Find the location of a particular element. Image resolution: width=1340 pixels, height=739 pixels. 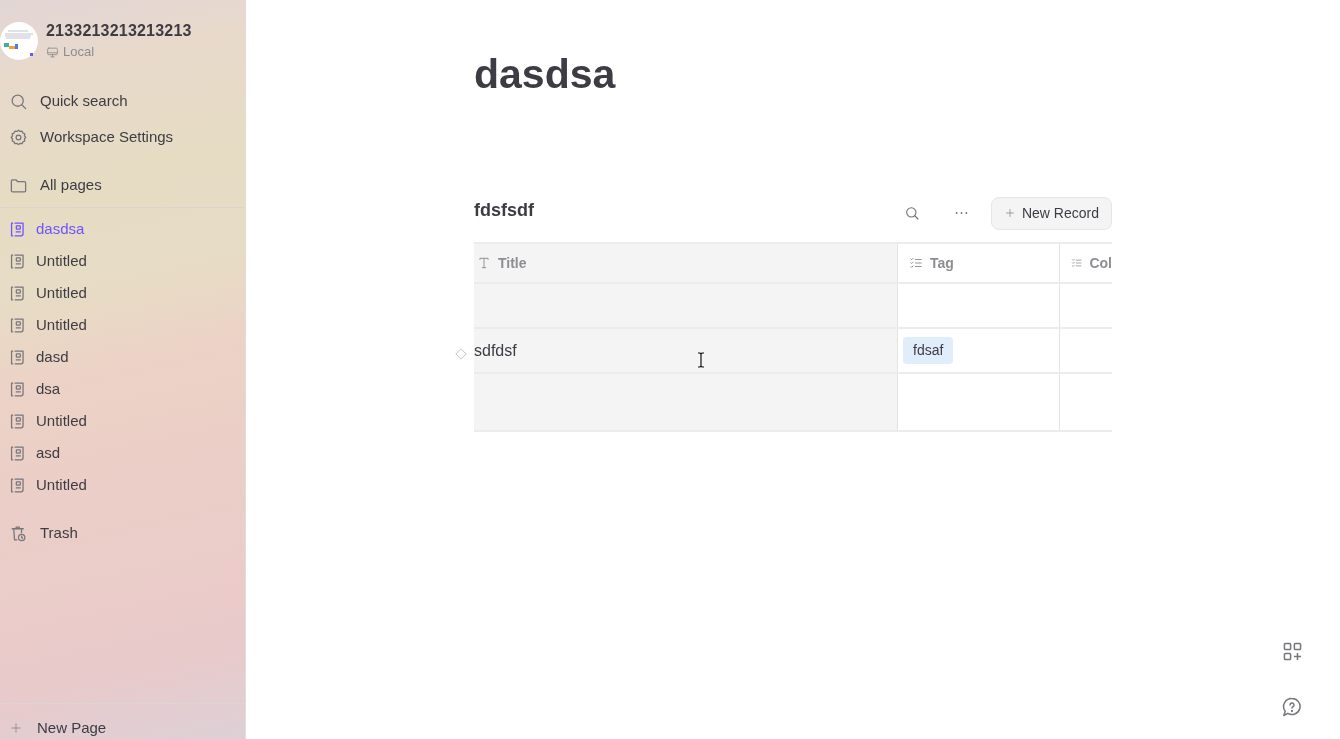

page-list-item: dasd is located at coordinates (122, 357).